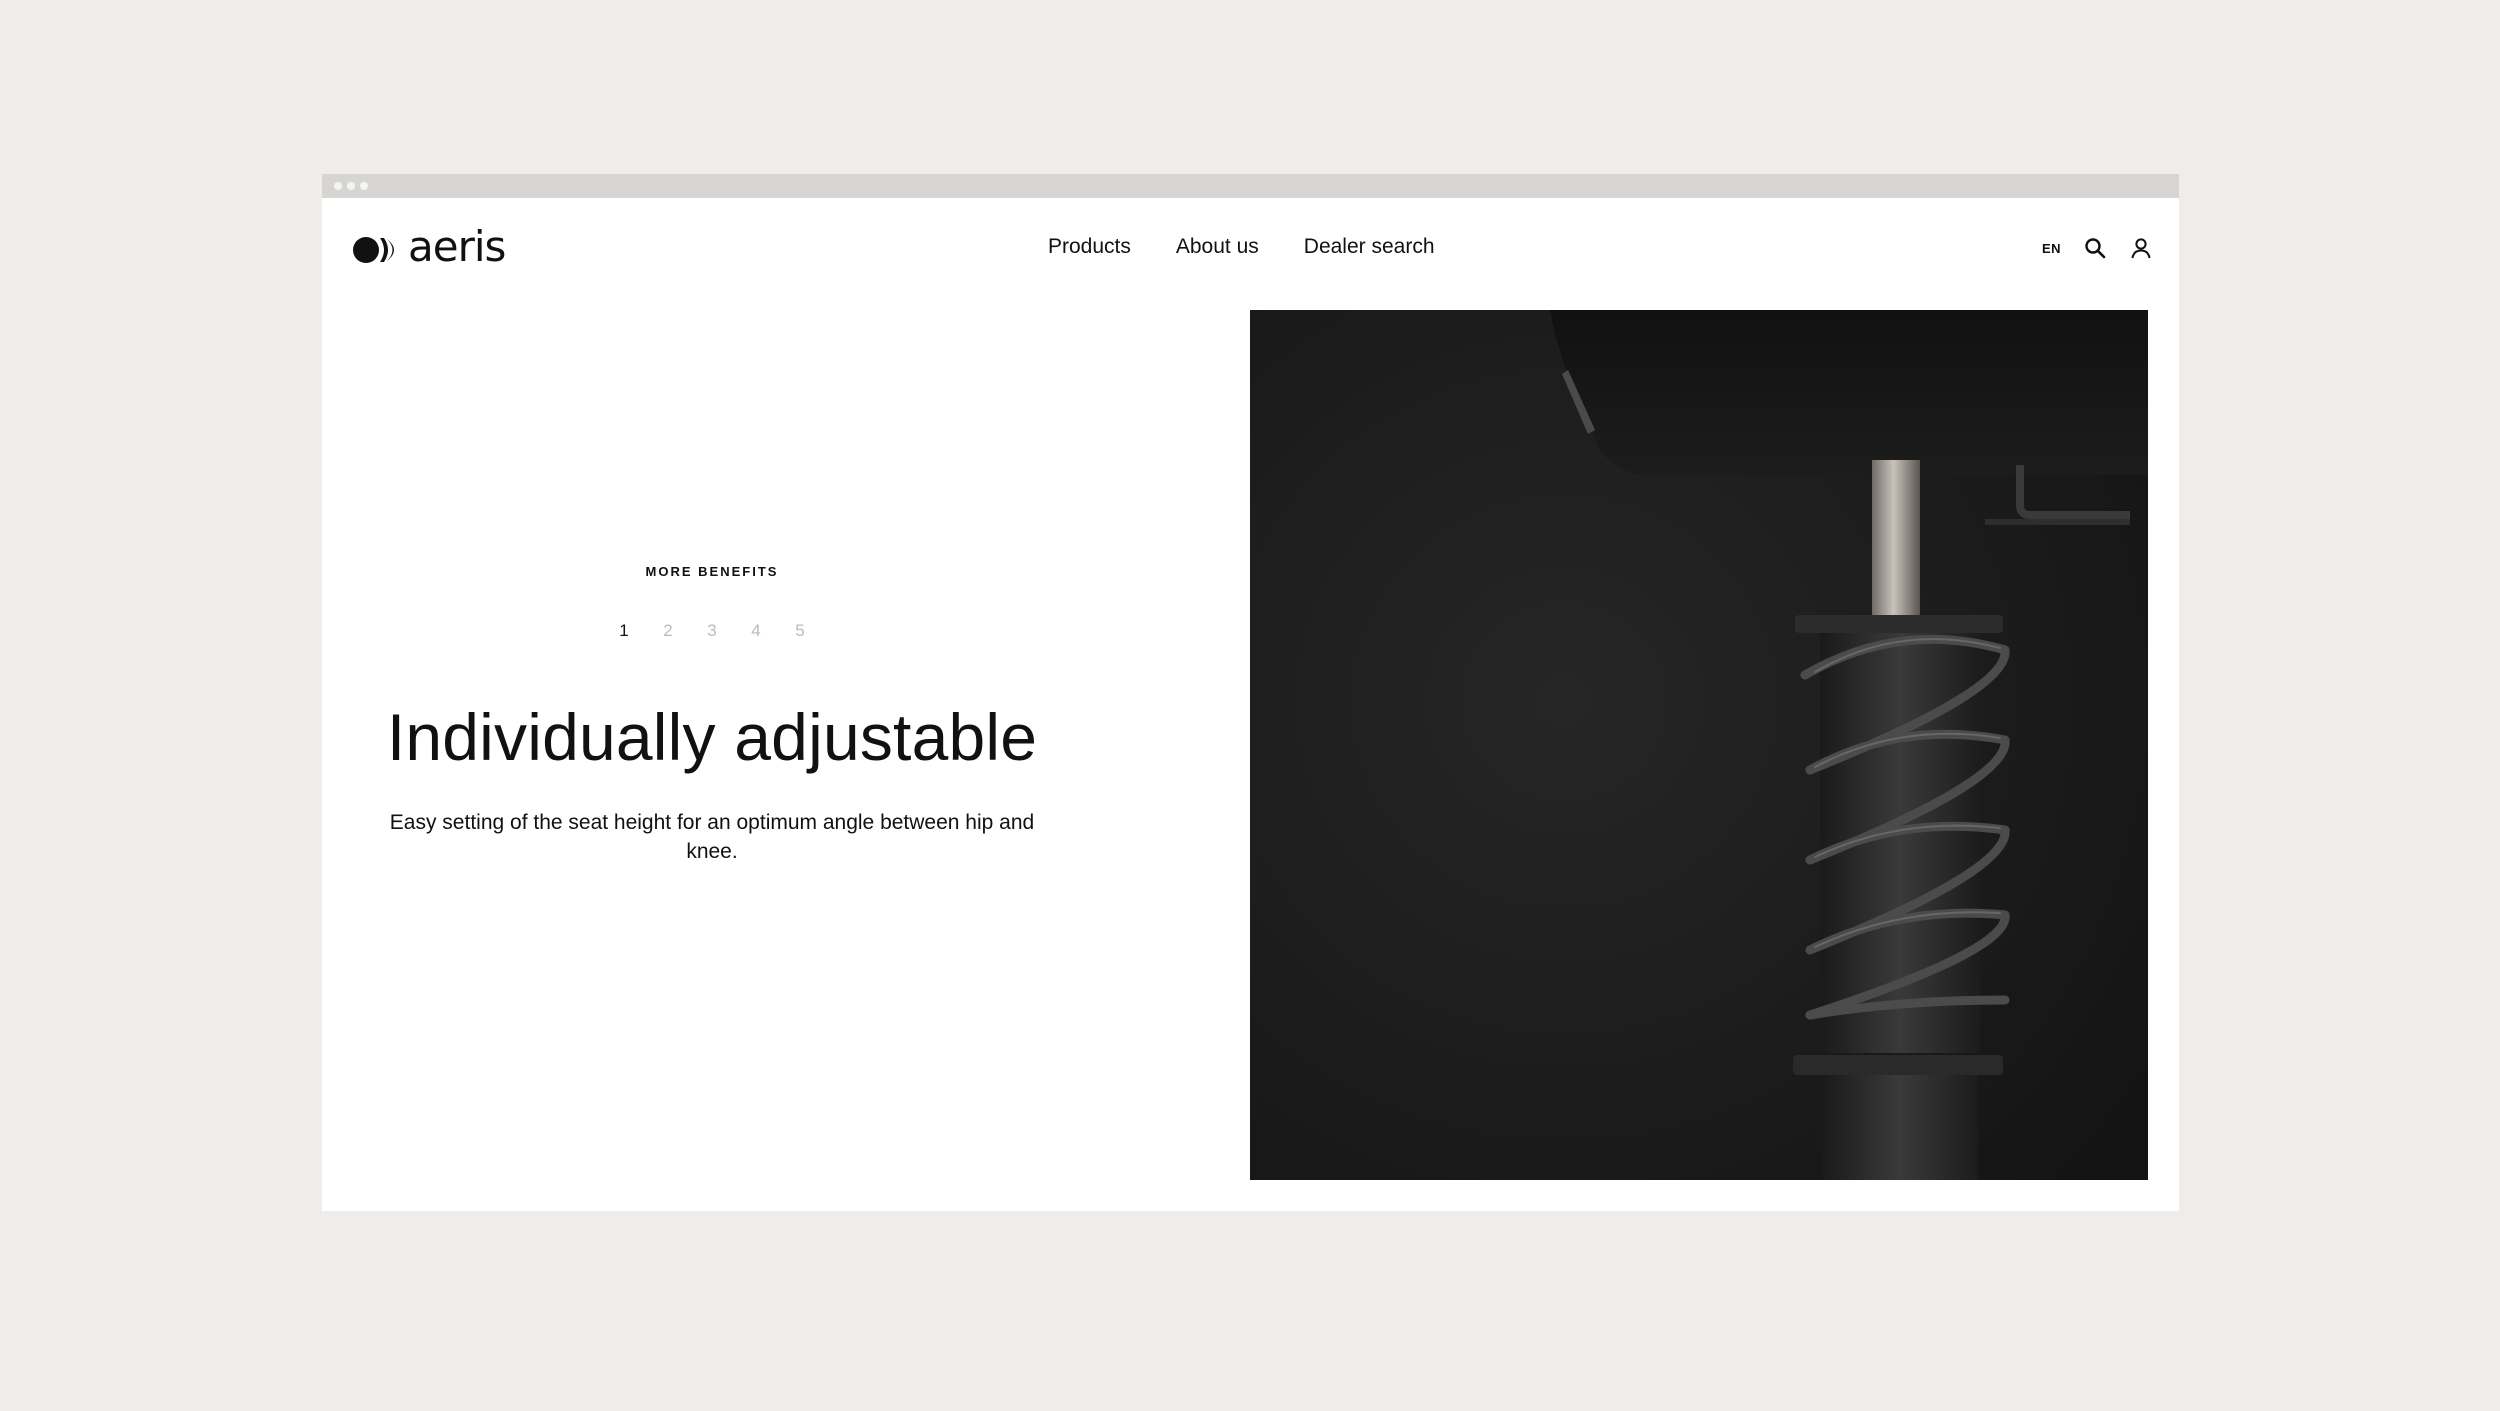  I want to click on nav-item-products: Products, so click(1089, 247).